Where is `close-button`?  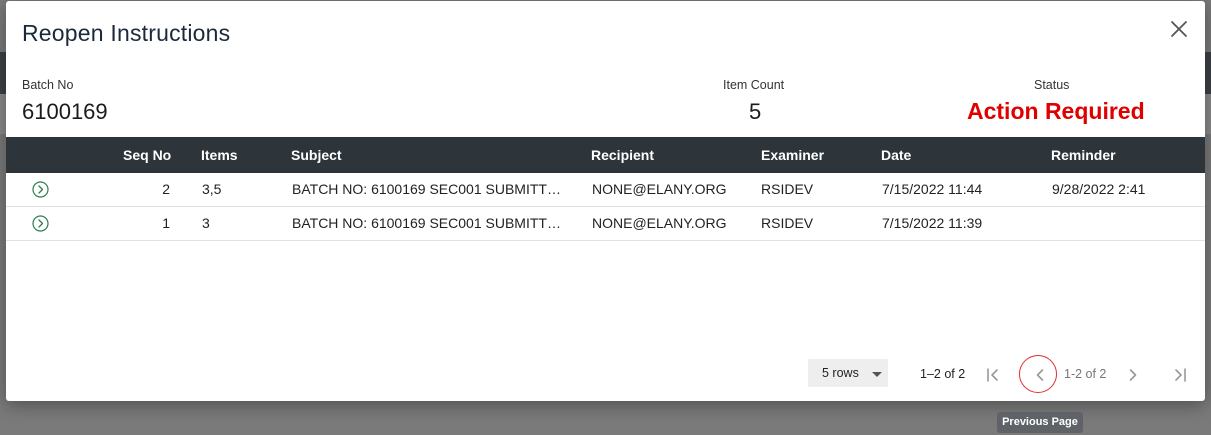 close-button is located at coordinates (1179, 29).